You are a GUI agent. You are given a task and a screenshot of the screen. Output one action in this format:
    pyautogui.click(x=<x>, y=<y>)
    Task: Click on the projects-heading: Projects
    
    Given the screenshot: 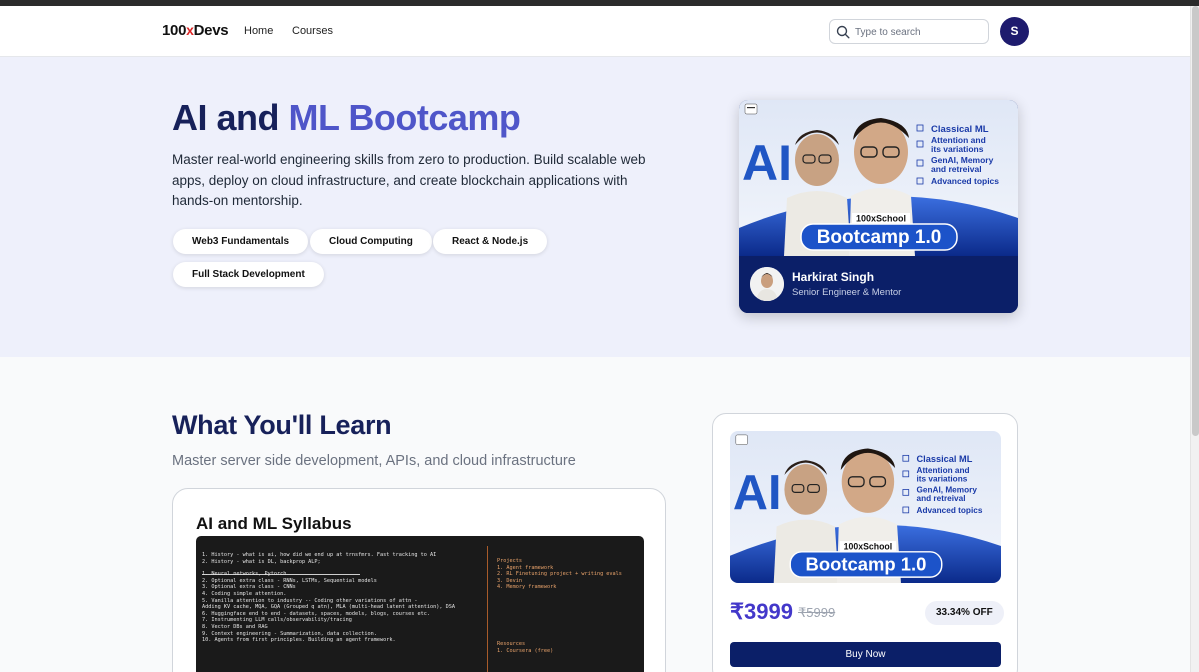 What is the action you would take?
    pyautogui.click(x=509, y=561)
    